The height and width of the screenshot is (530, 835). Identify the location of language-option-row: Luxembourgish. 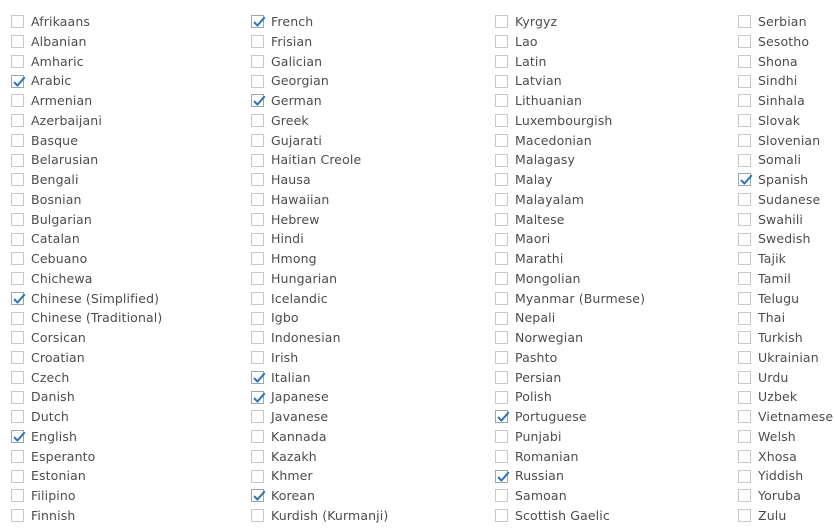
(610, 121).